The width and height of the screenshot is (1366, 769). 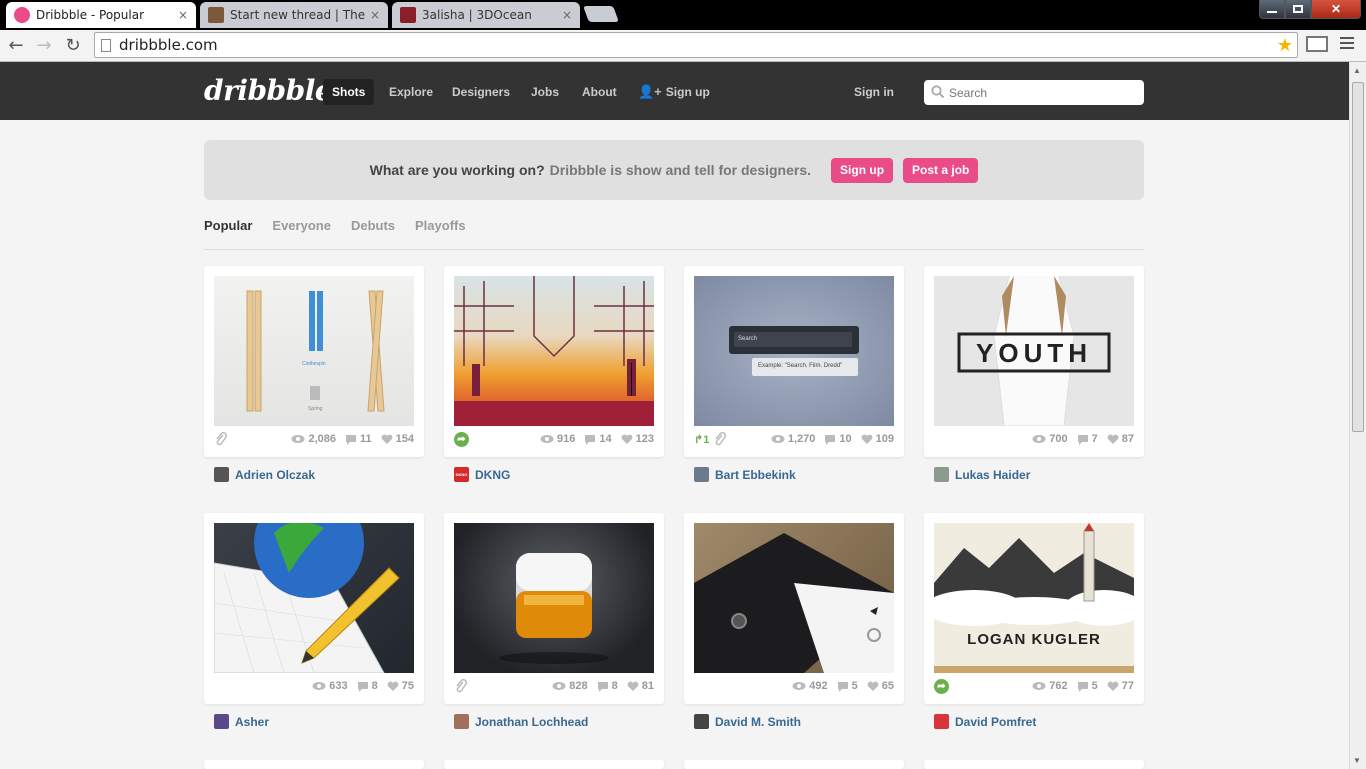 What do you see at coordinates (644, 439) in the screenshot?
I see `likes-count: 123` at bounding box center [644, 439].